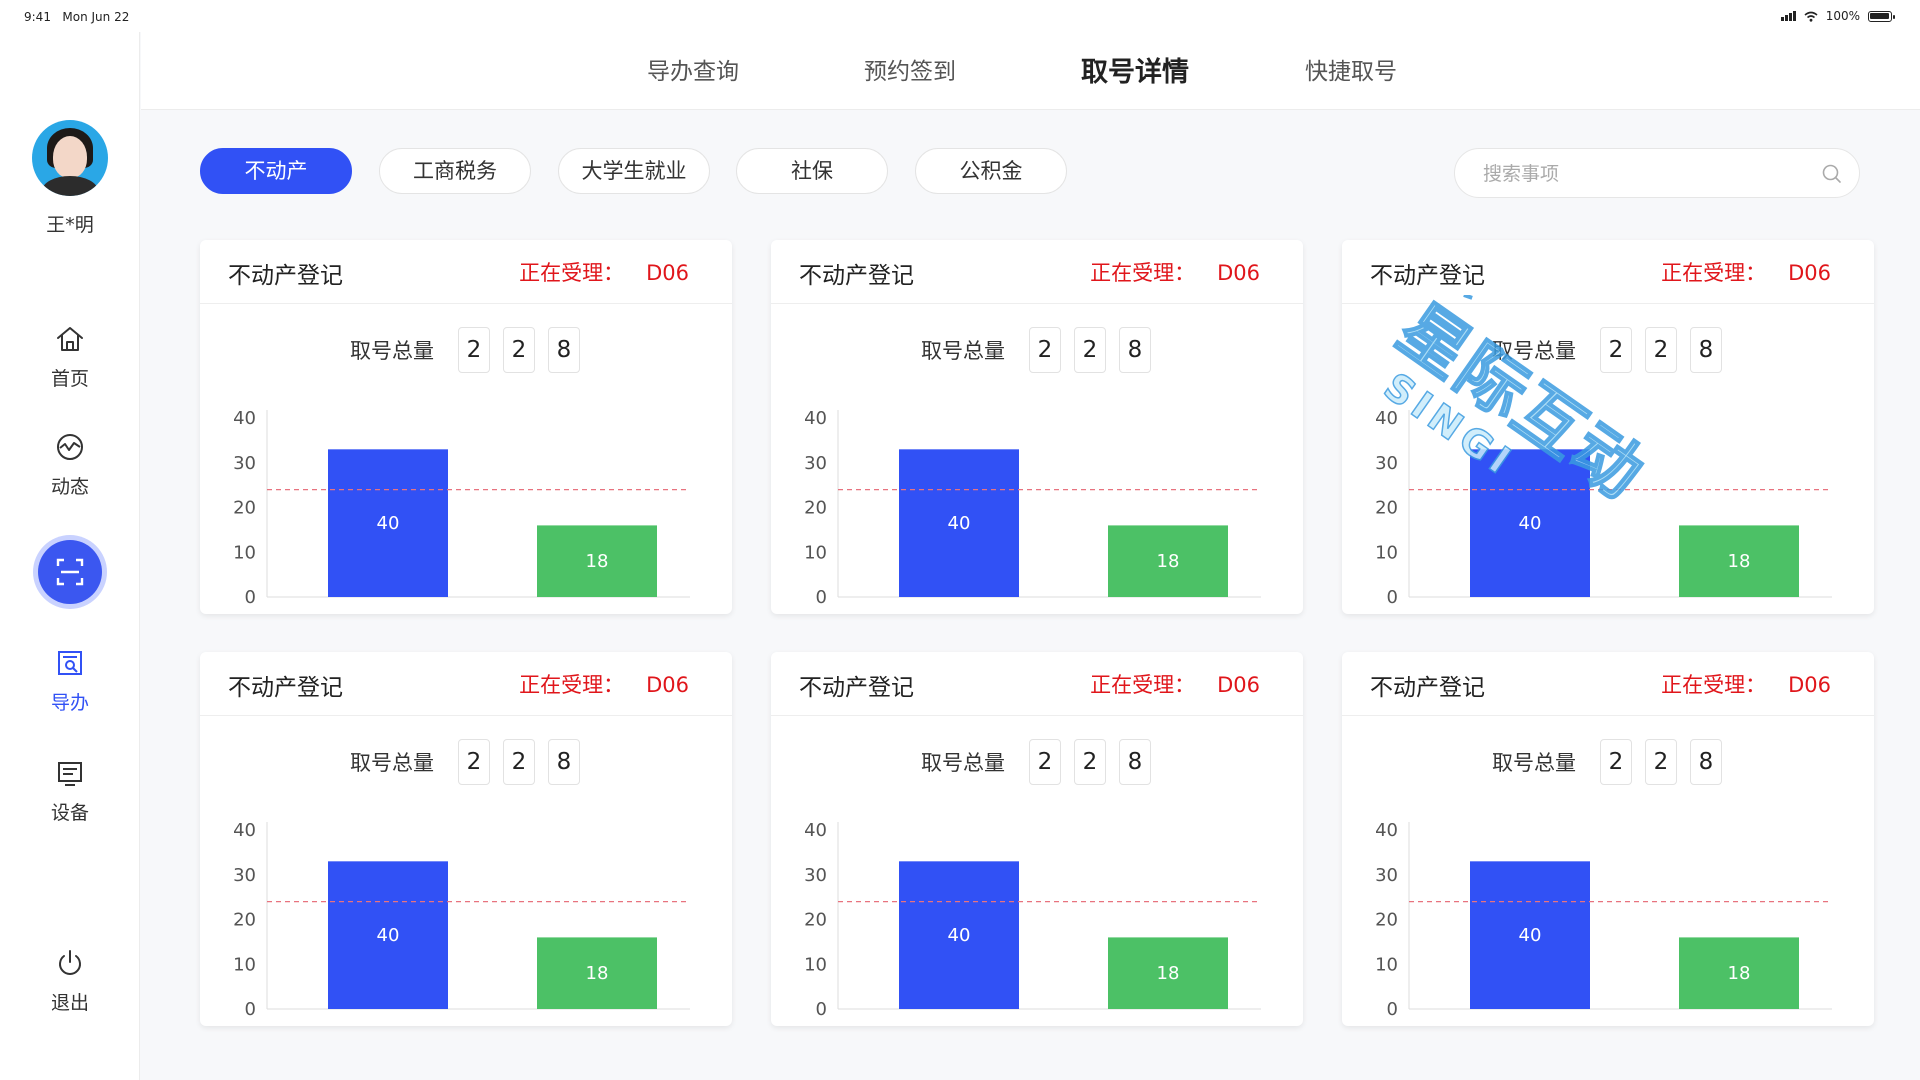  I want to click on tab-appointment-checkin: 预约签到, so click(910, 69).